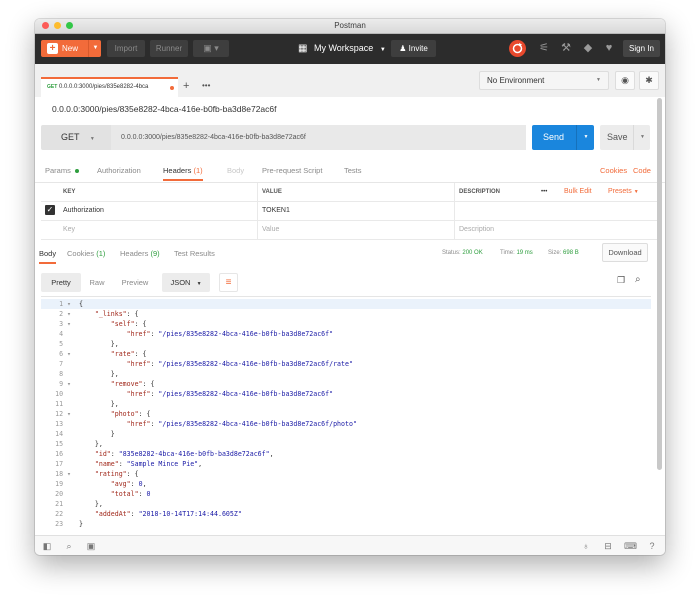 The width and height of the screenshot is (700, 605). What do you see at coordinates (91, 546) in the screenshot?
I see `console-icon: ▣` at bounding box center [91, 546].